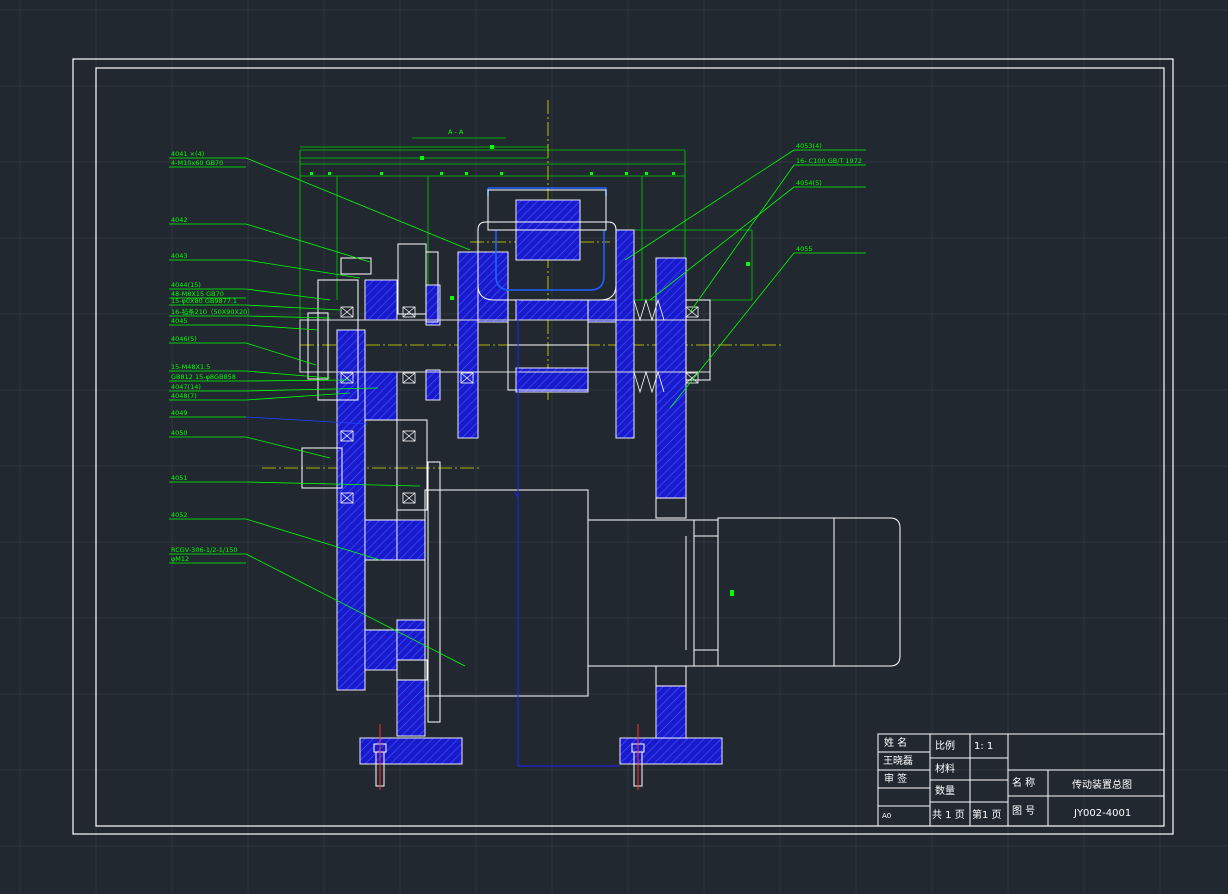 The height and width of the screenshot is (894, 1228). I want to click on title-value: 传动装置总图, so click(1102, 784).